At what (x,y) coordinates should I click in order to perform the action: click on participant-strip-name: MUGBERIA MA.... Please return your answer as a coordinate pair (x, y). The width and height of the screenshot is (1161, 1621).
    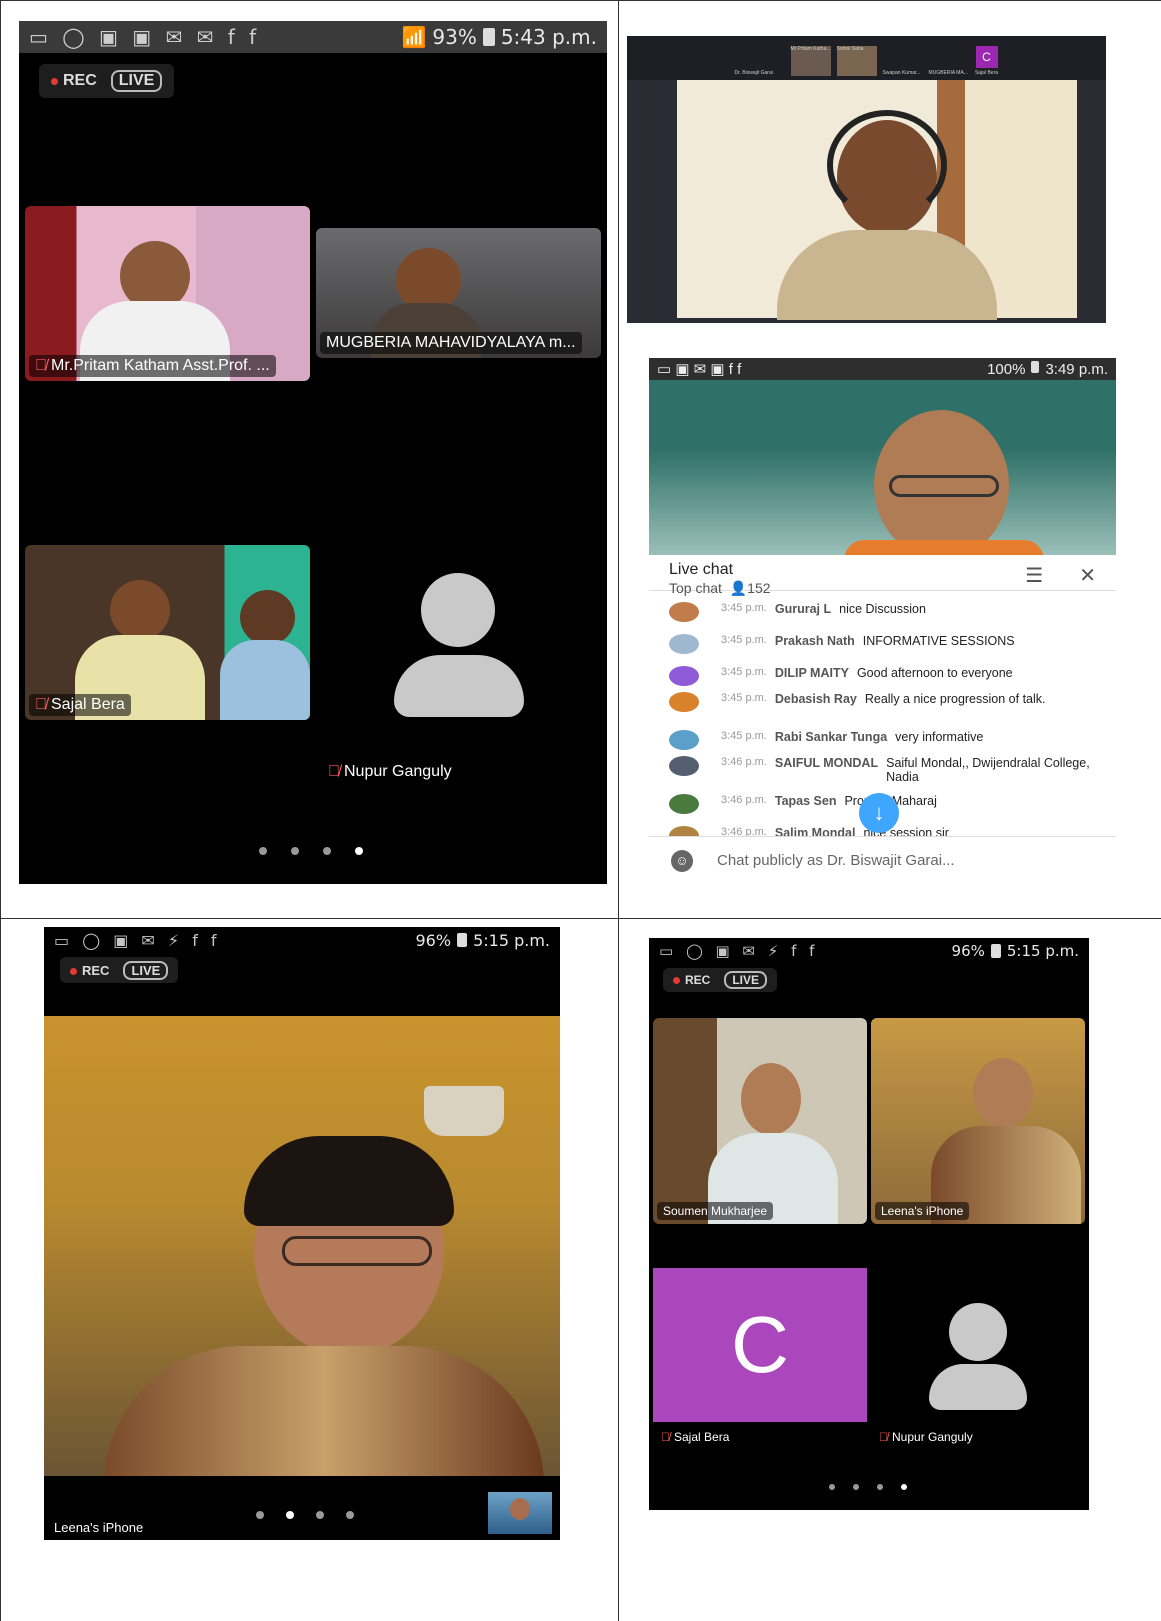
    Looking at the image, I should click on (948, 73).